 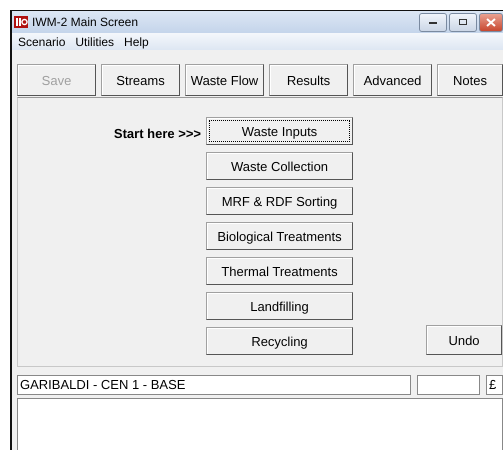 What do you see at coordinates (157, 133) in the screenshot?
I see `start-label: Start here >>>` at bounding box center [157, 133].